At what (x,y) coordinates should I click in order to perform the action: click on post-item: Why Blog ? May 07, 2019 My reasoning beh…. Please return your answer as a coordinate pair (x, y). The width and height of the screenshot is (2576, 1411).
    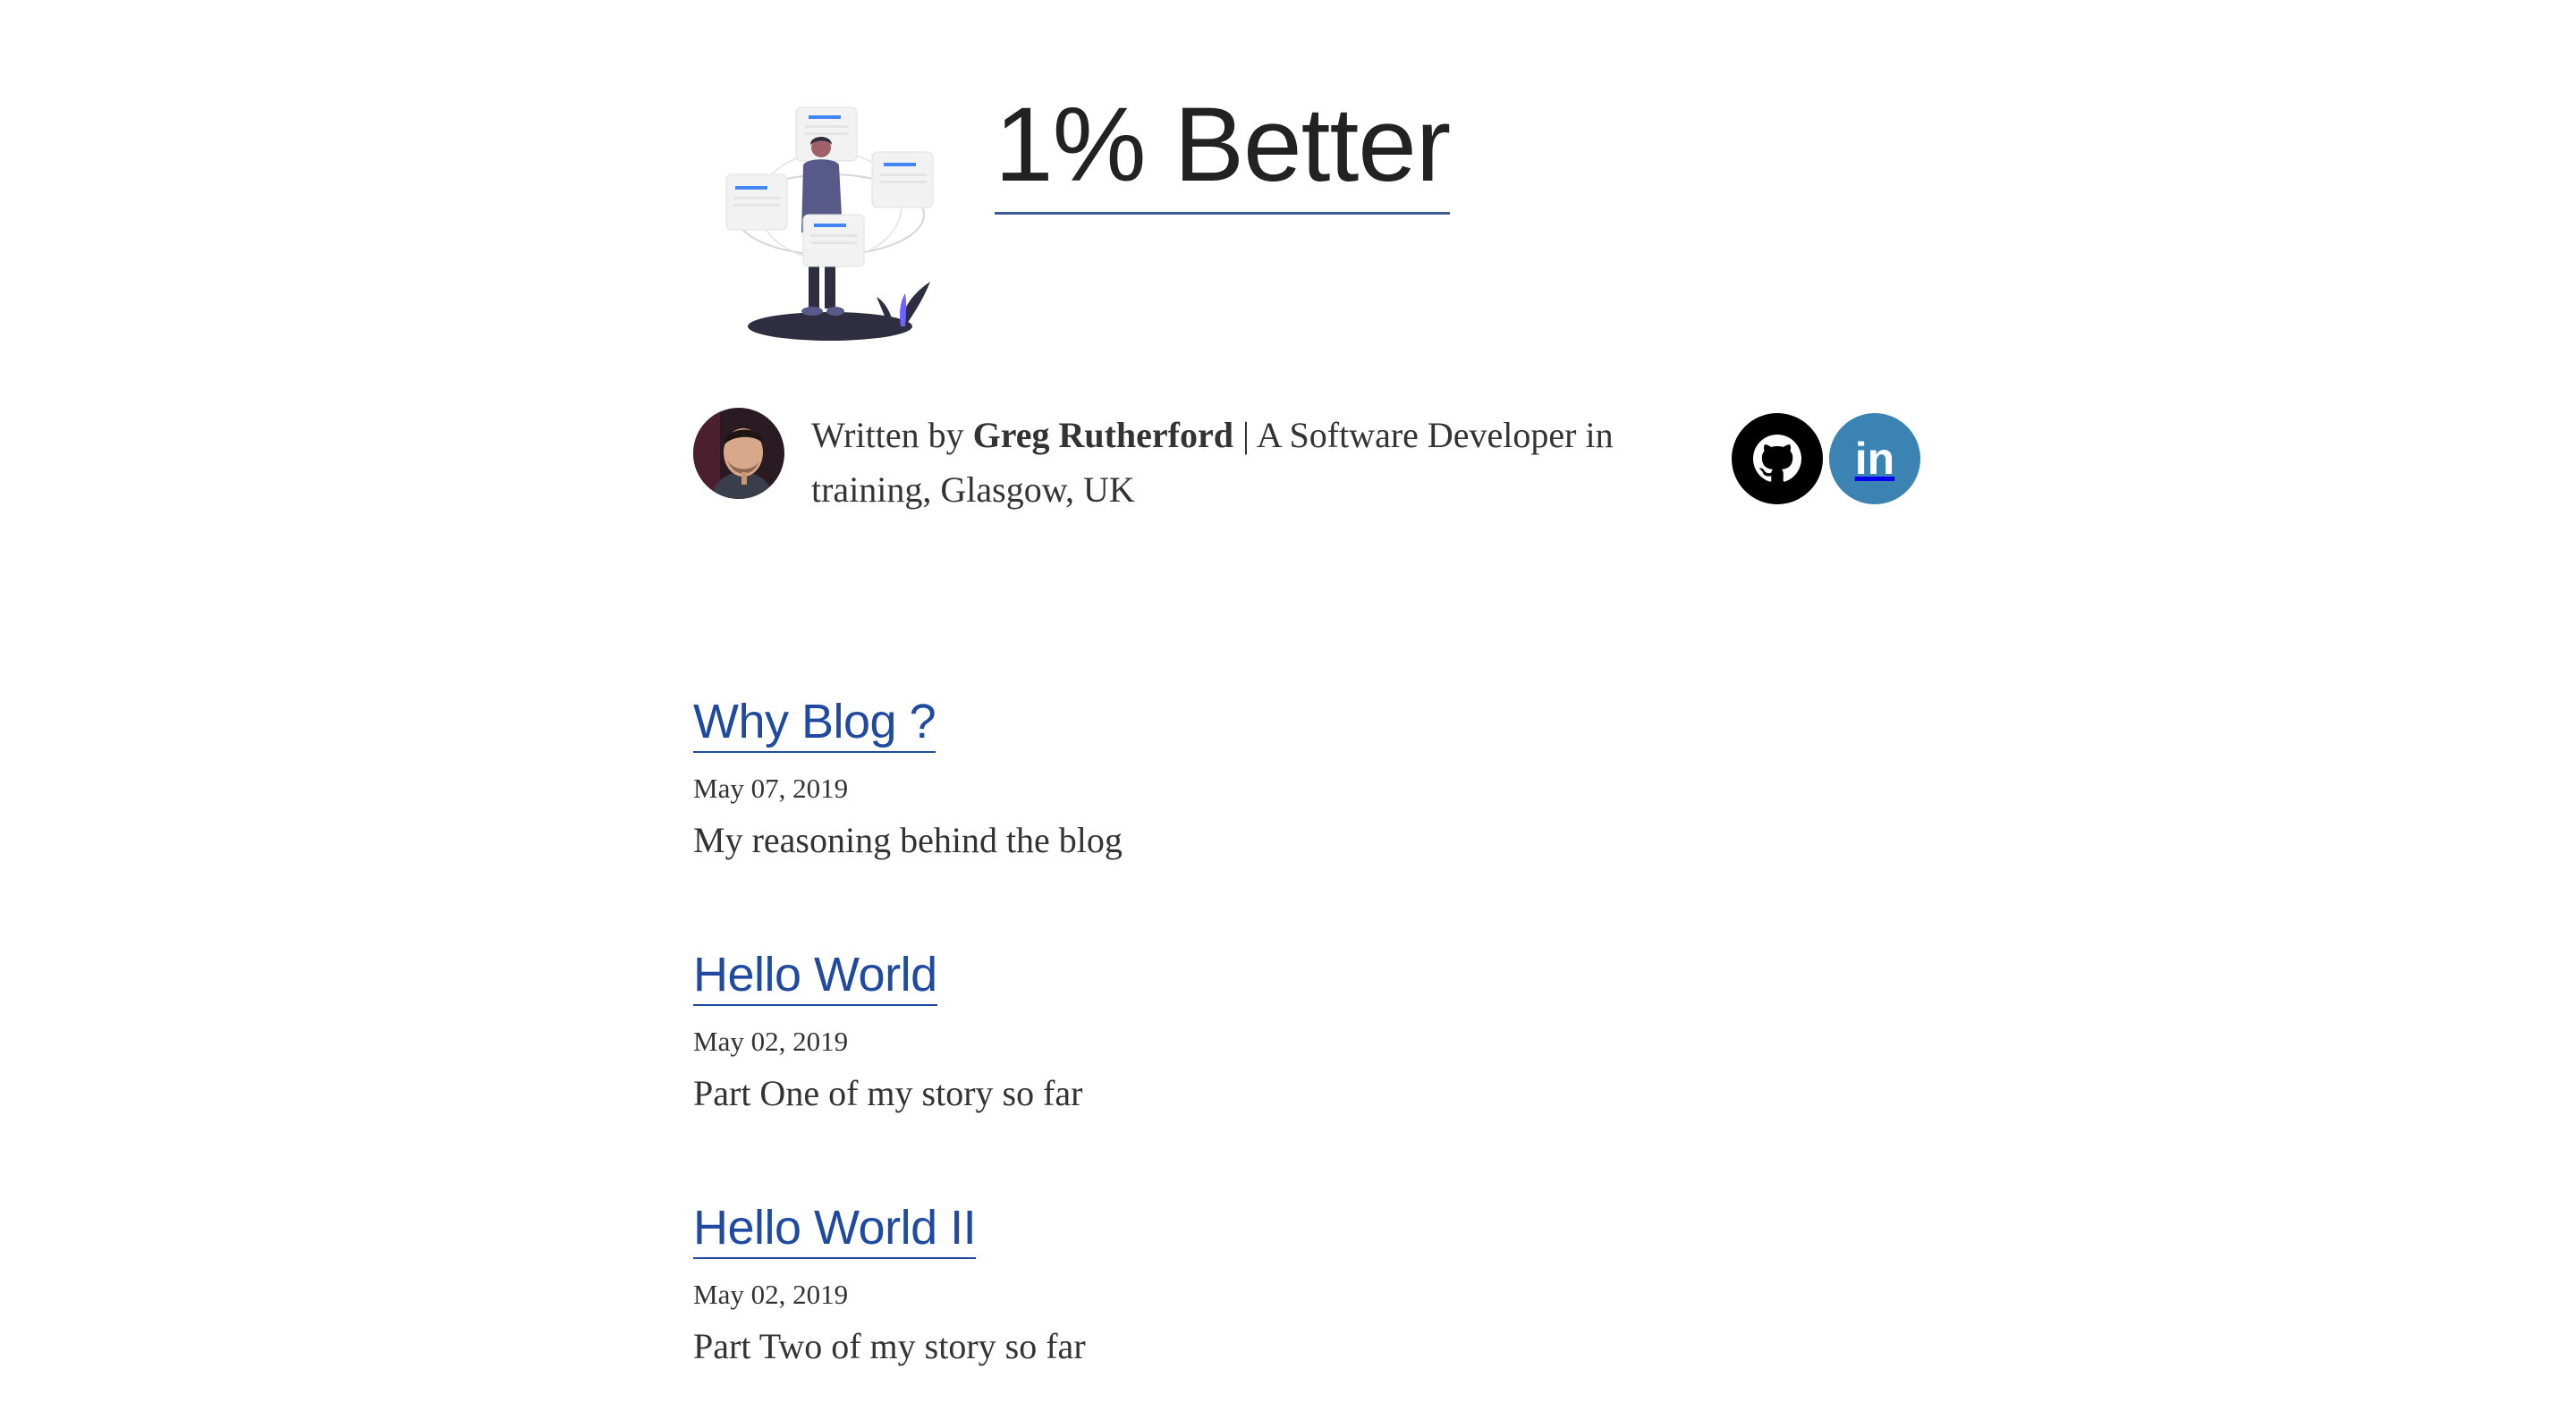
    Looking at the image, I should click on (1310, 819).